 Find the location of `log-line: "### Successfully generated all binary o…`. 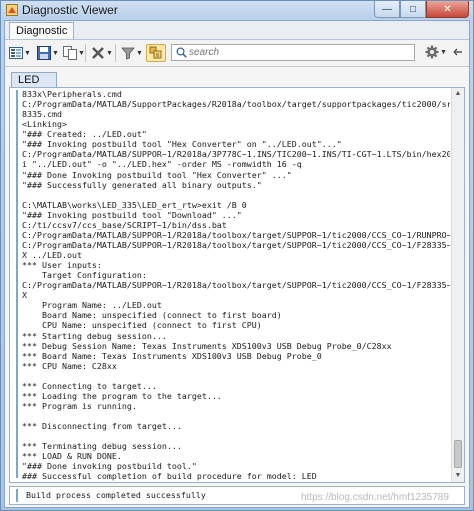

log-line: "### Successfully generated all binary o… is located at coordinates (142, 184).